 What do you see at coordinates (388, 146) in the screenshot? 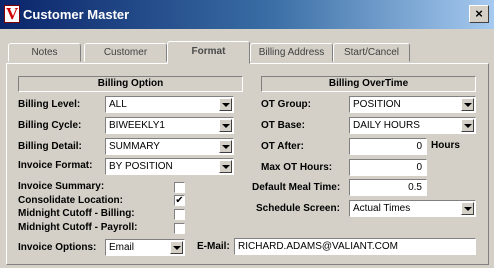
I see `ot-after-input: 0` at bounding box center [388, 146].